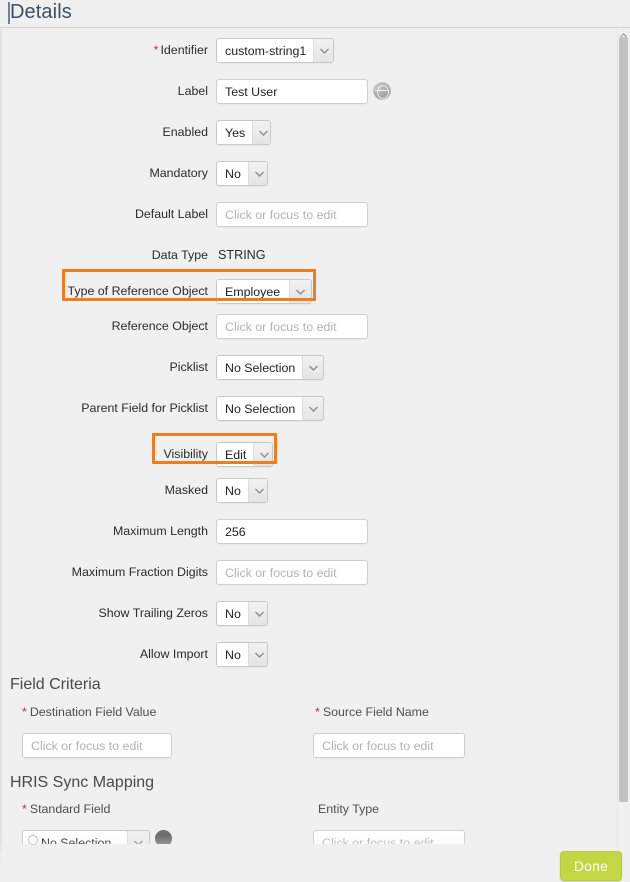 This screenshot has height=882, width=630. Describe the element at coordinates (55, 684) in the screenshot. I see `section-heading-field-criteria: Field Criteria` at that location.